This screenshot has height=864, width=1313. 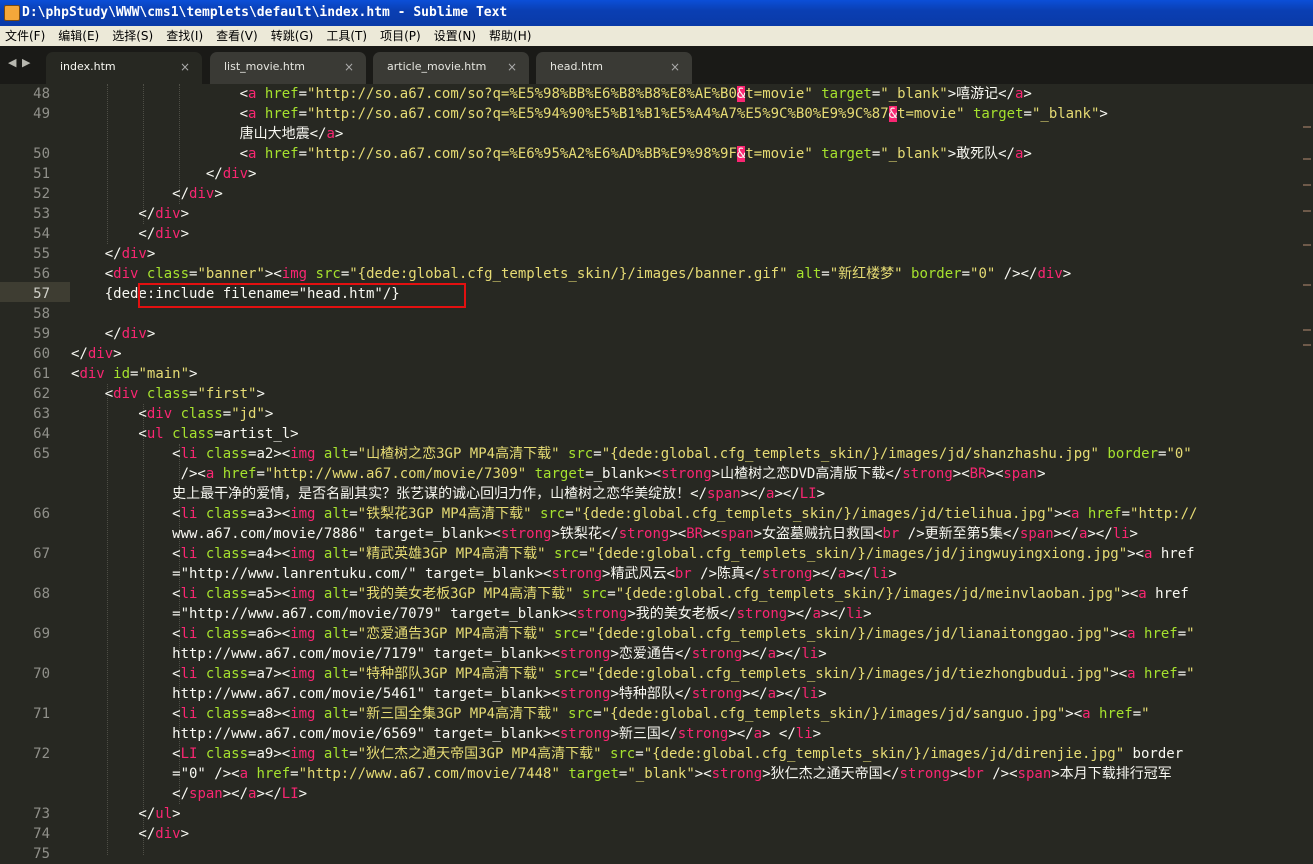 What do you see at coordinates (41, 754) in the screenshot?
I see `line-number: 72` at bounding box center [41, 754].